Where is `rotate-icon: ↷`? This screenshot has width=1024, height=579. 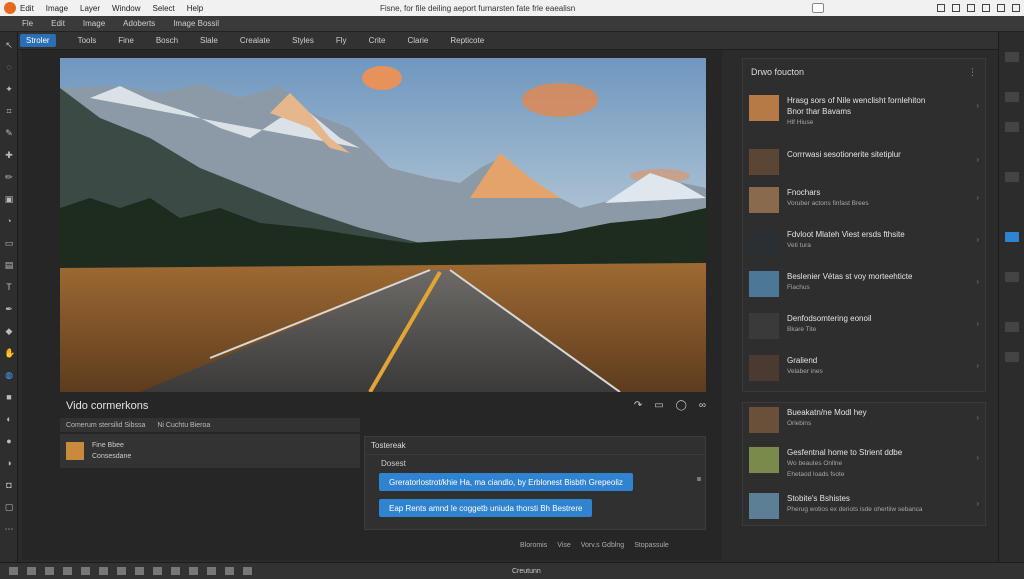 rotate-icon: ↷ is located at coordinates (638, 405).